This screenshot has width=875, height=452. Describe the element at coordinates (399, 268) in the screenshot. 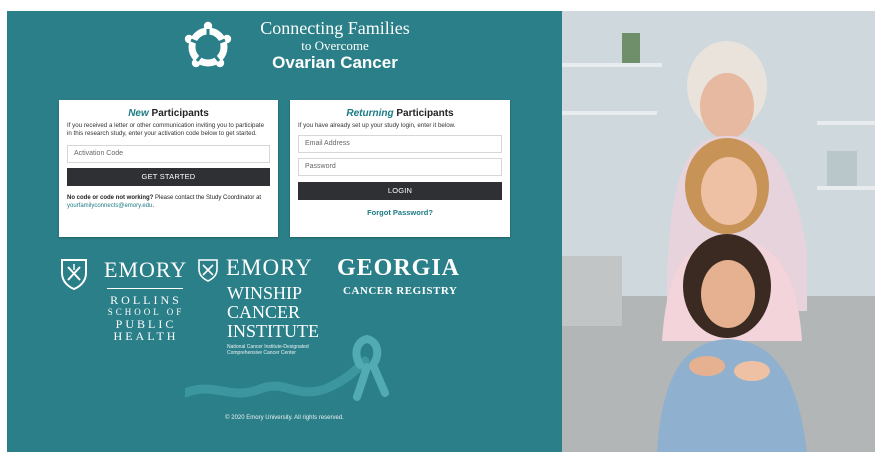

I see `georgia-wordmark: GEORGIA` at that location.